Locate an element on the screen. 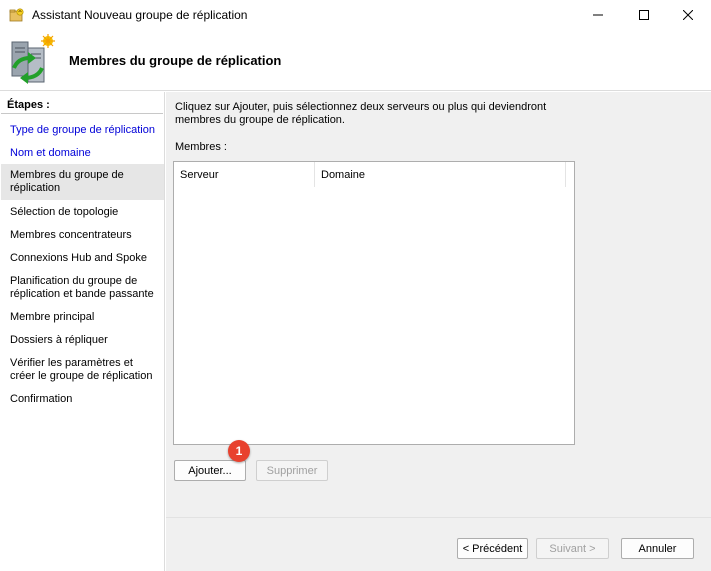  step-hub-spoke: Connexions Hub and Spoke is located at coordinates (78, 258).